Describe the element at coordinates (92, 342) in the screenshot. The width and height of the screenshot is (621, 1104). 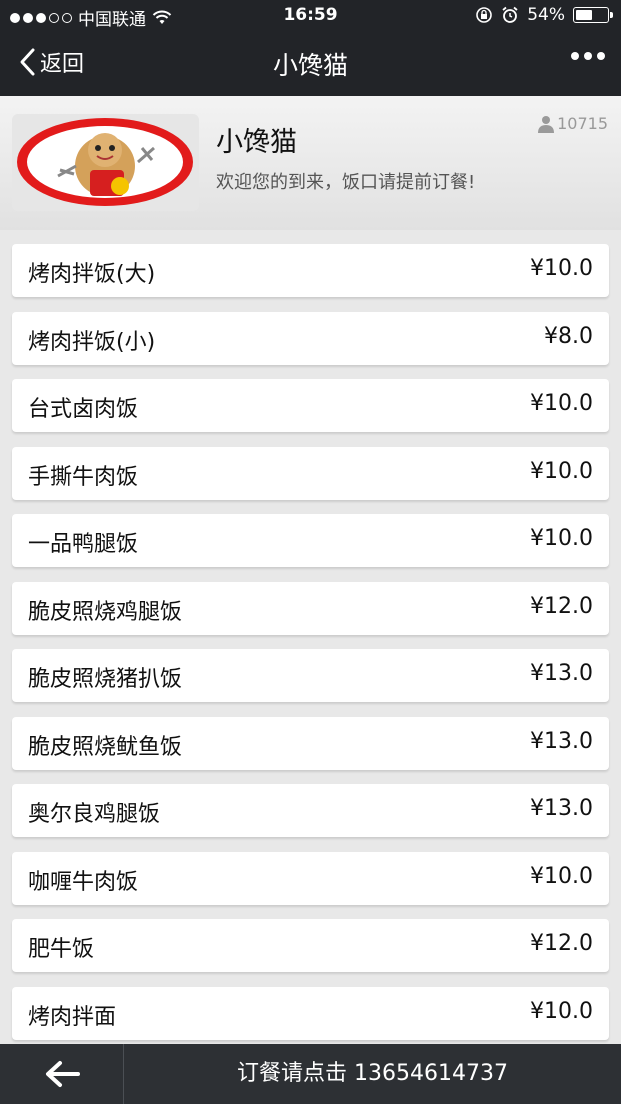
I see `menu-item-name: 烤肉拌饭(小)` at that location.